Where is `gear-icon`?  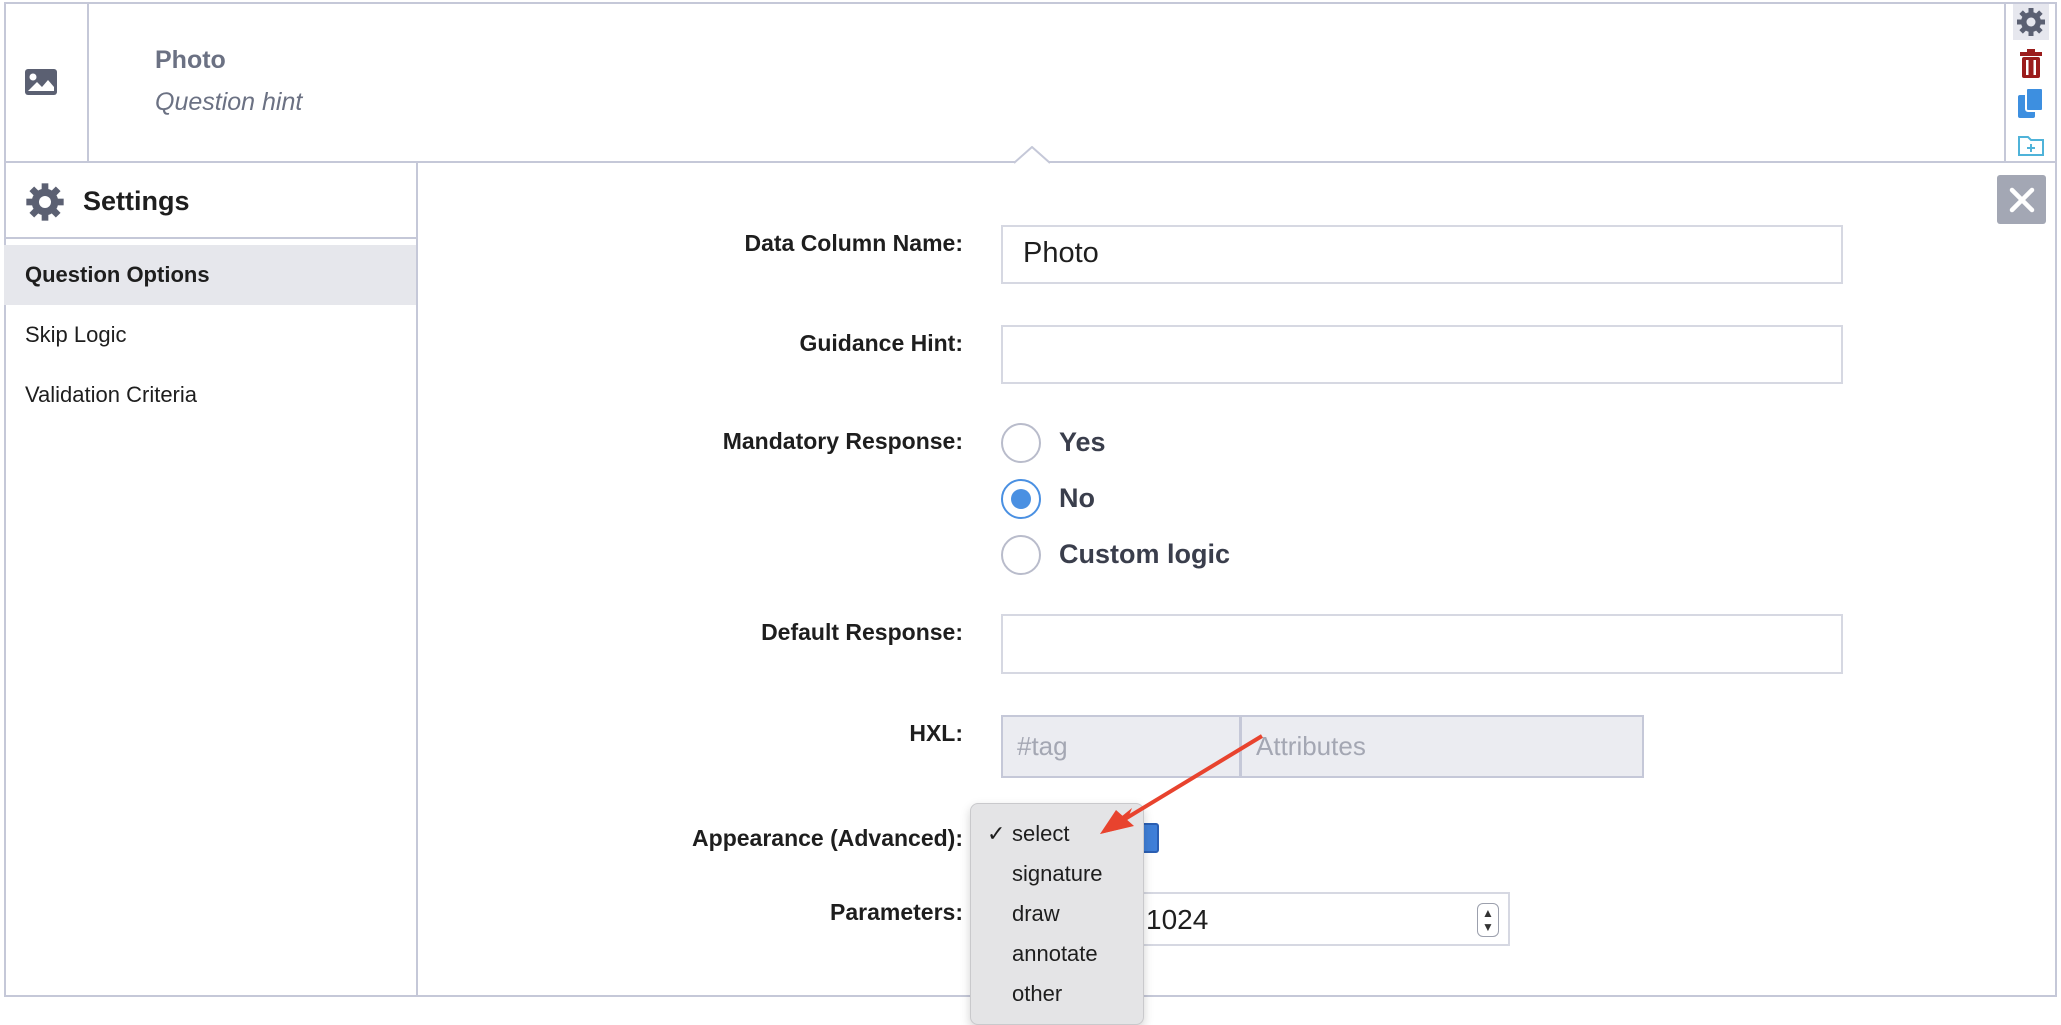
gear-icon is located at coordinates (45, 202).